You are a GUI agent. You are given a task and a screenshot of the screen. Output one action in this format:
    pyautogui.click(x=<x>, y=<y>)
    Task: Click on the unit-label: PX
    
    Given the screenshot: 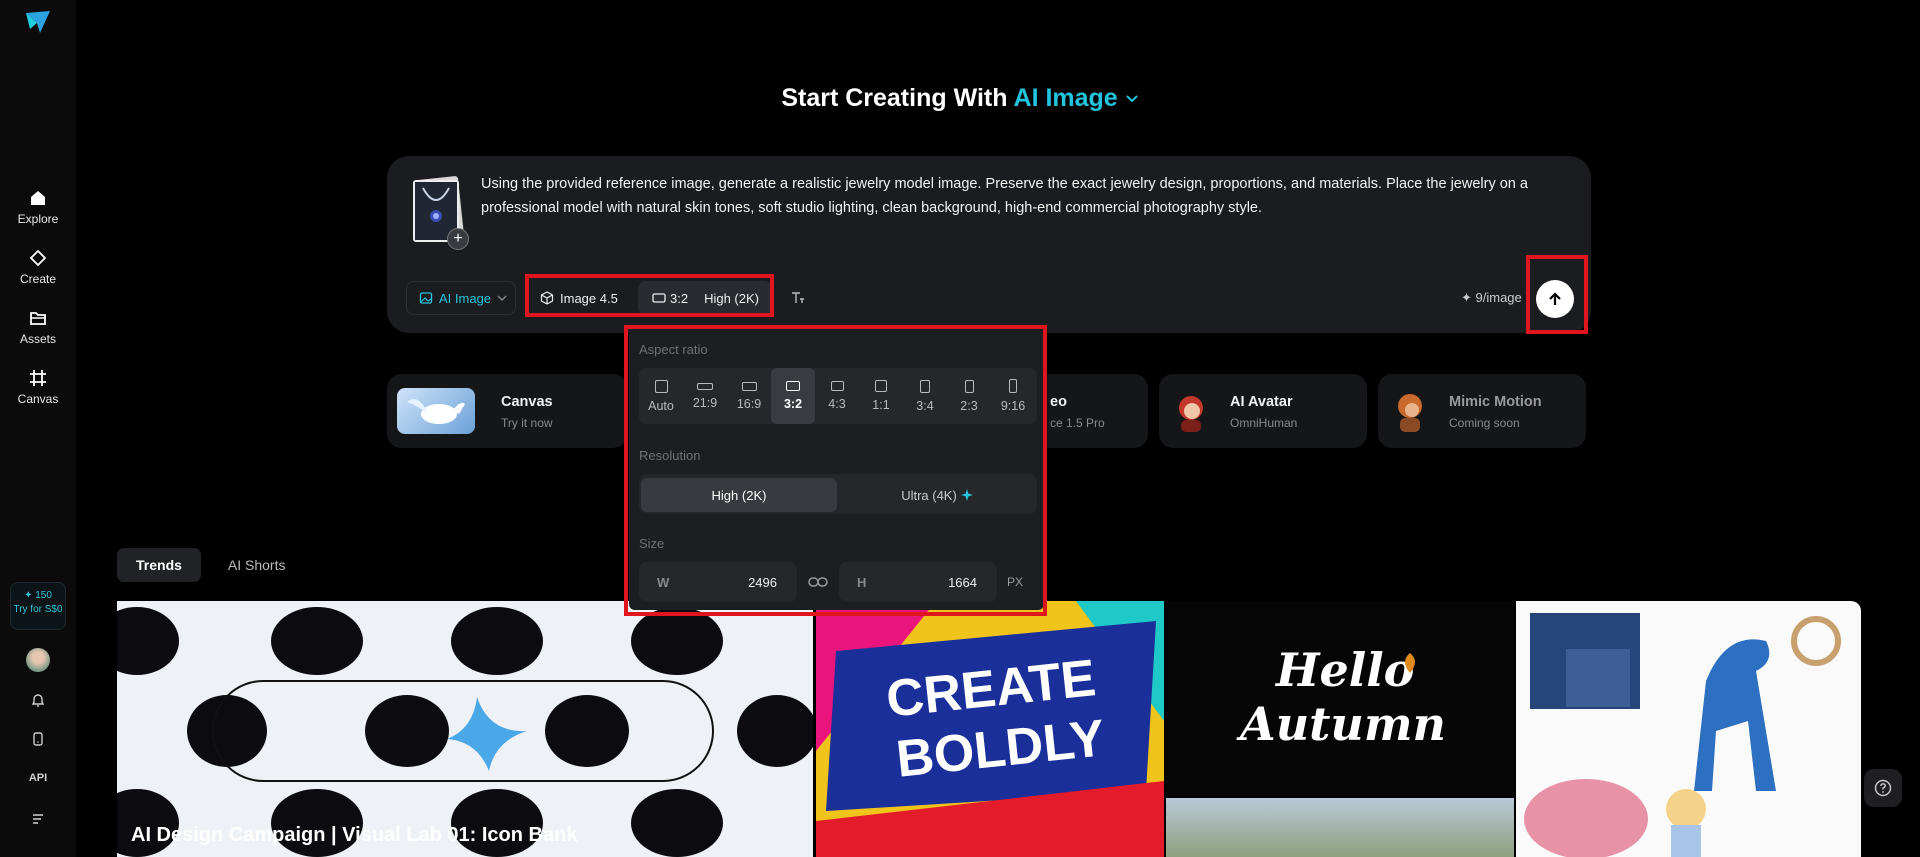 What is the action you would take?
    pyautogui.click(x=1015, y=582)
    